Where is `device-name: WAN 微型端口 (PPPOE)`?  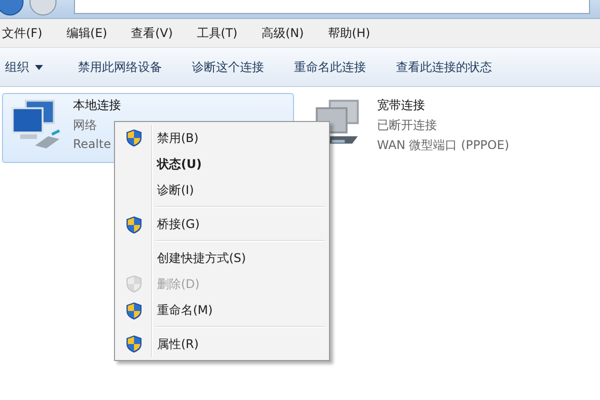 device-name: WAN 微型端口 (PPPOE) is located at coordinates (443, 145).